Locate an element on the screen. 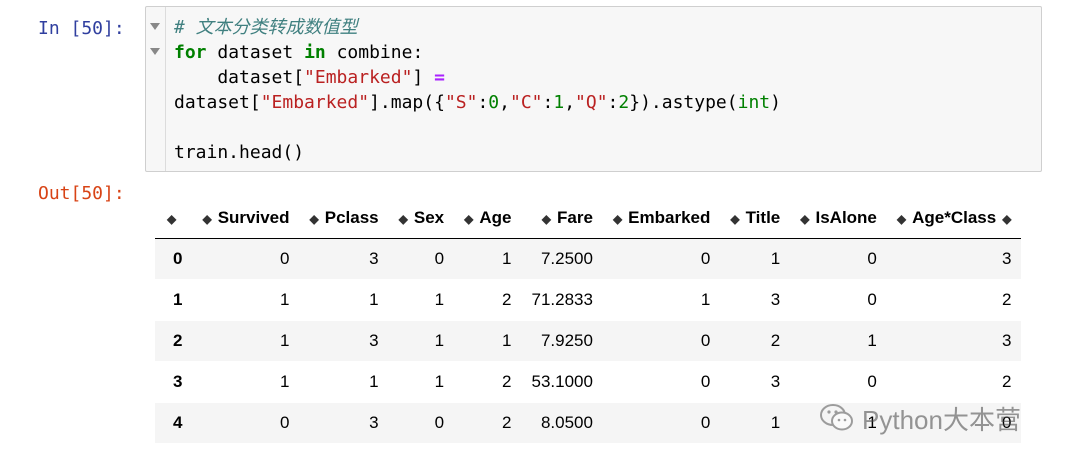 The image size is (1080, 467). code-text: ].map({ is located at coordinates (407, 102).